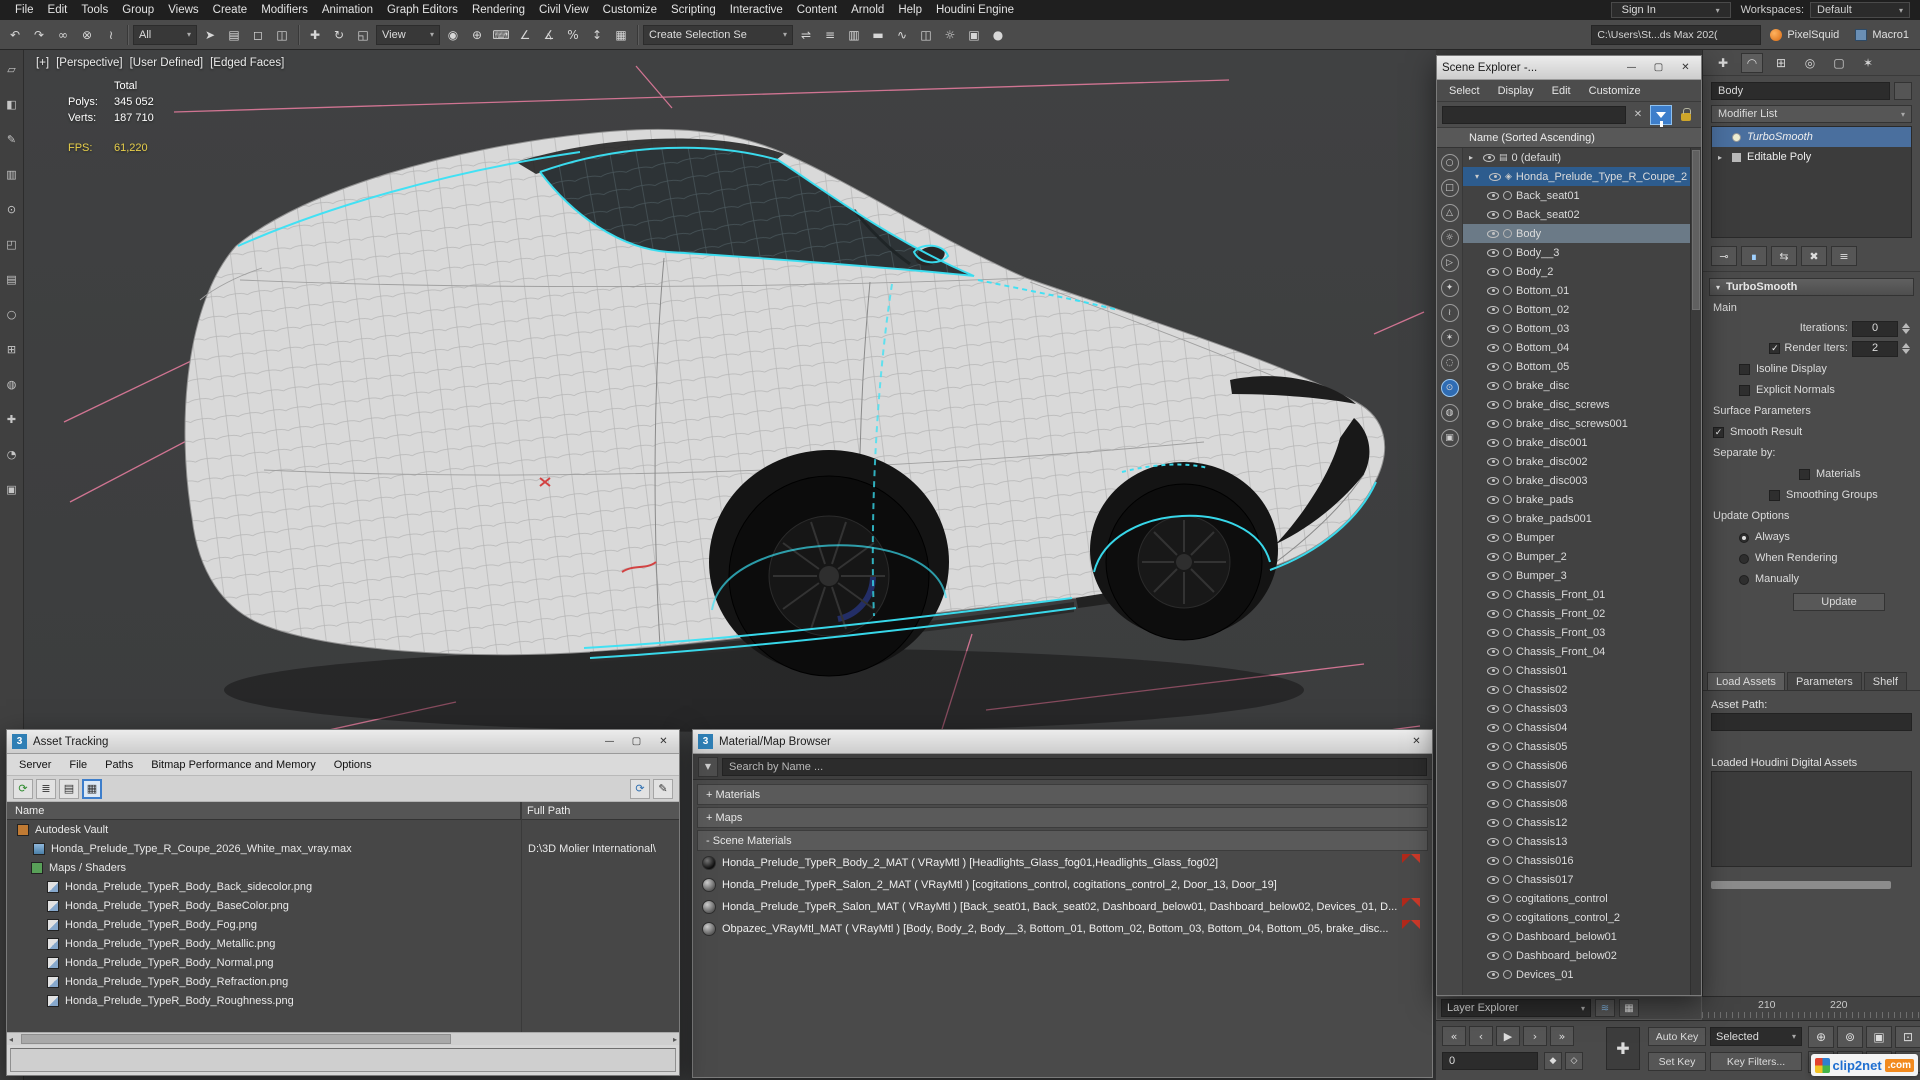 This screenshot has width=1920, height=1080. What do you see at coordinates (1569, 68) in the screenshot?
I see `scene-explorer-titlebar: Scene Explorer -... — ▢ ✕` at bounding box center [1569, 68].